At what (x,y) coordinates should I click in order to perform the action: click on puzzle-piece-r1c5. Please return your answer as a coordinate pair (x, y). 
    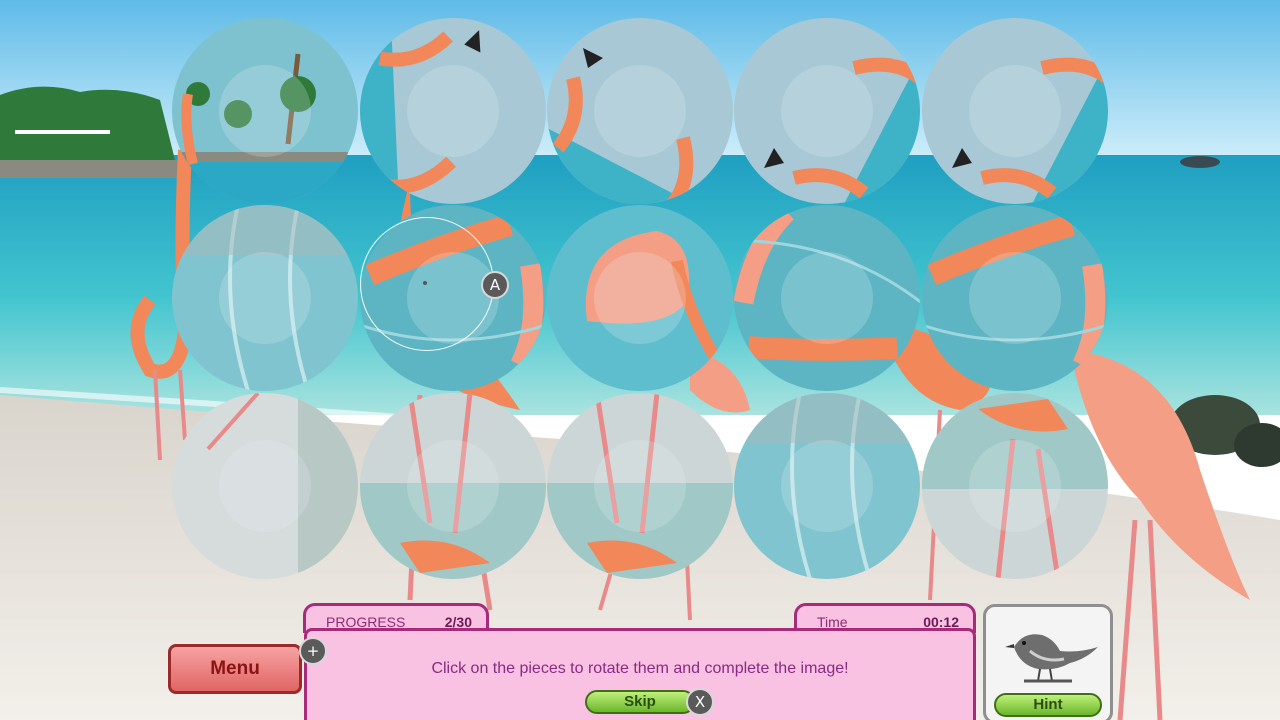
    Looking at the image, I should click on (1015, 111).